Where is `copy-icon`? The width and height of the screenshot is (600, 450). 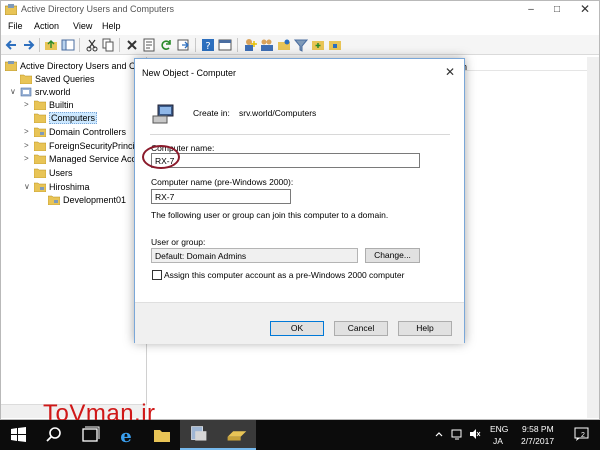
copy-icon is located at coordinates (108, 45).